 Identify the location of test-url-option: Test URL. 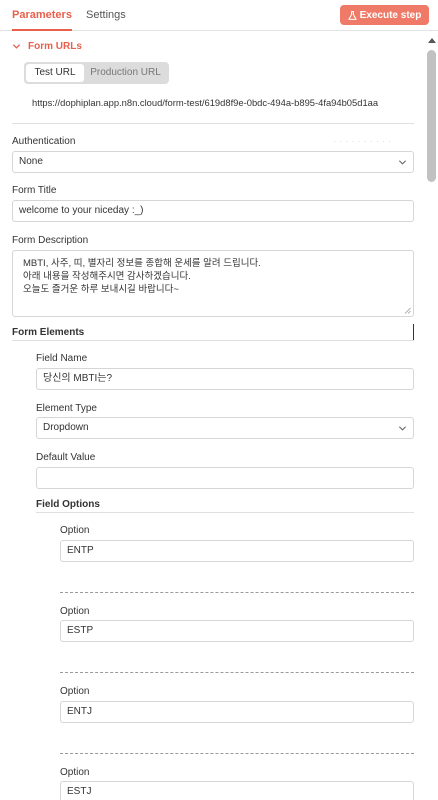
(55, 73).